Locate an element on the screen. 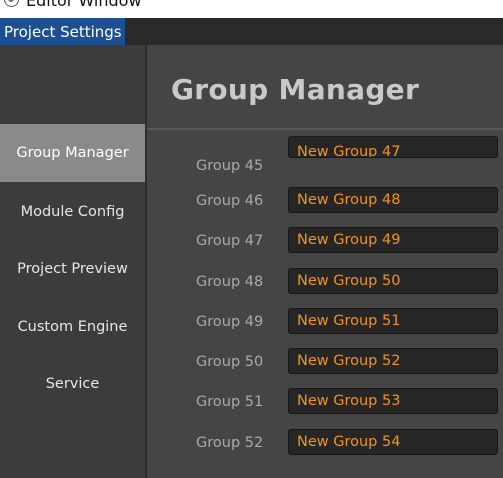  sidebar-item-module-config: Module Config is located at coordinates (72, 212).